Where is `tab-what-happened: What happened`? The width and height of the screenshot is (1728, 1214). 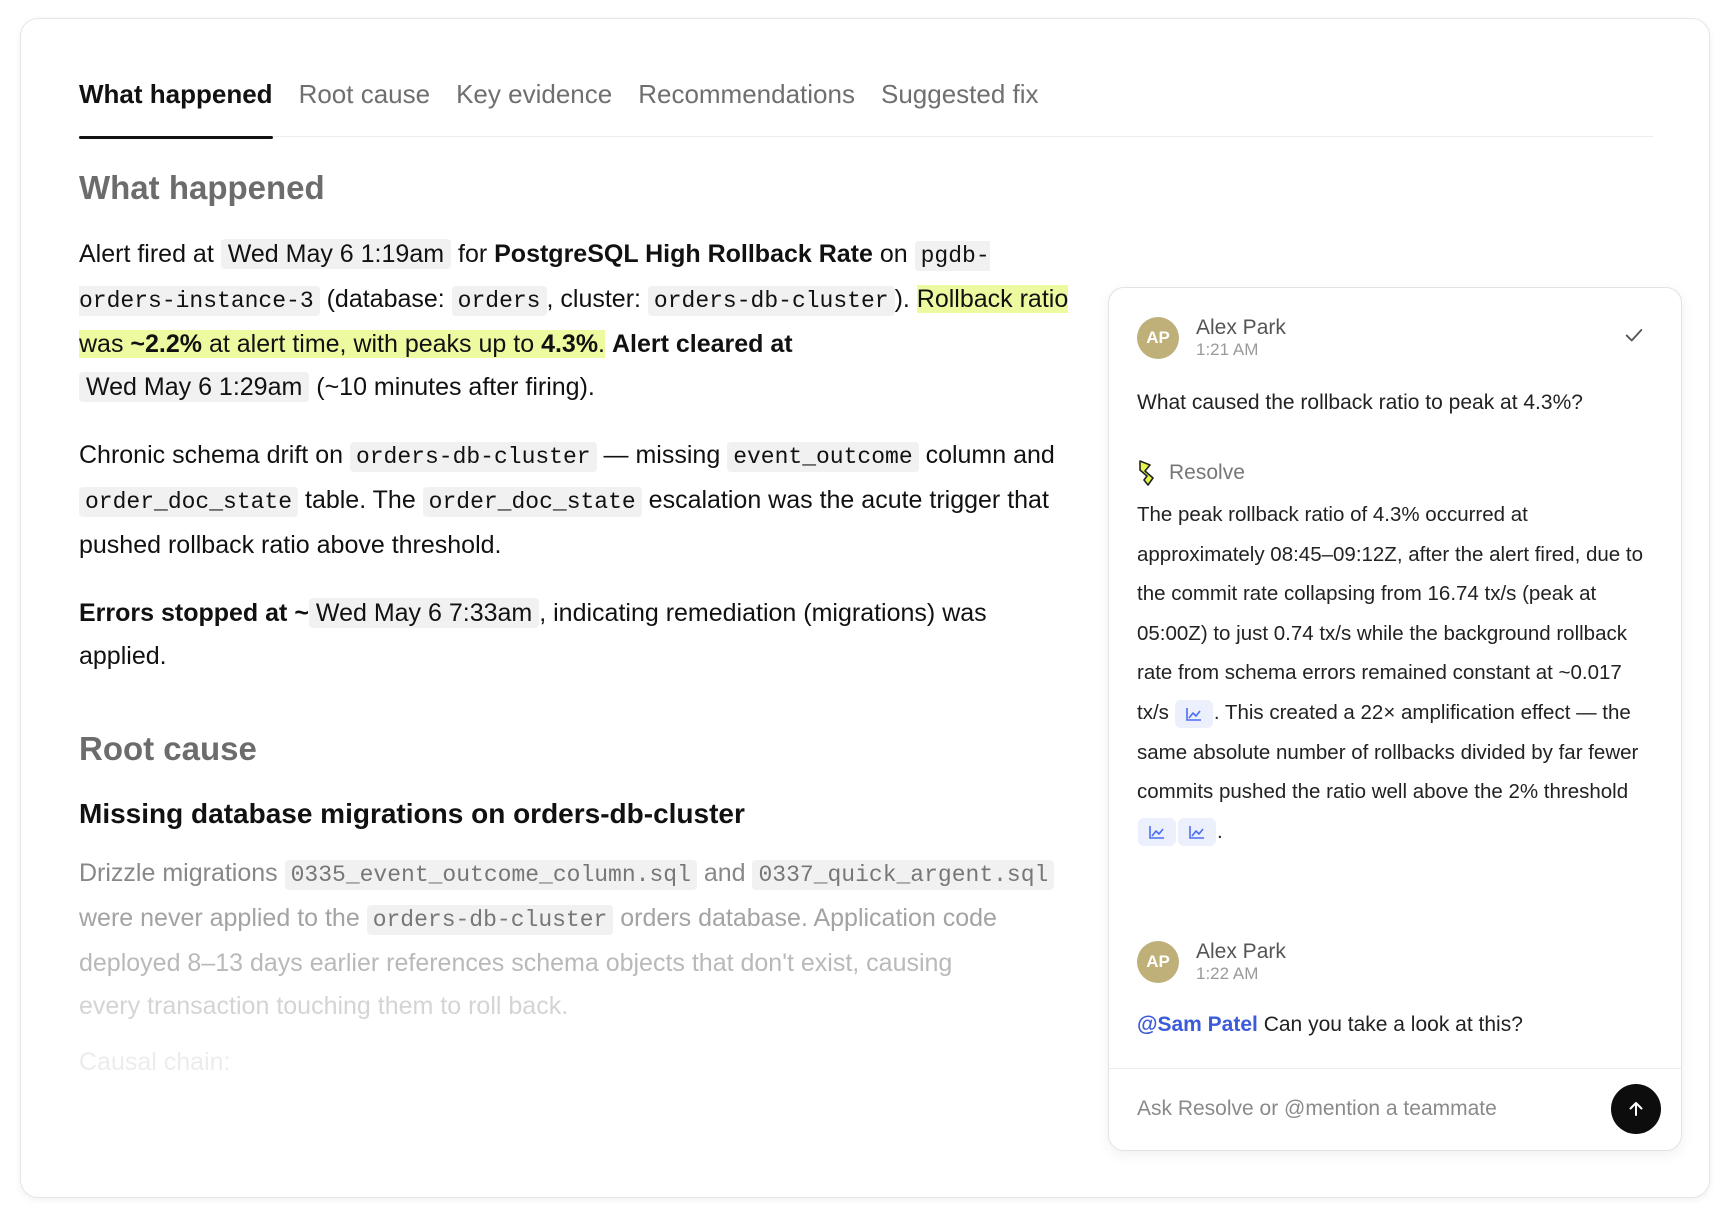 tab-what-happened: What happened is located at coordinates (176, 98).